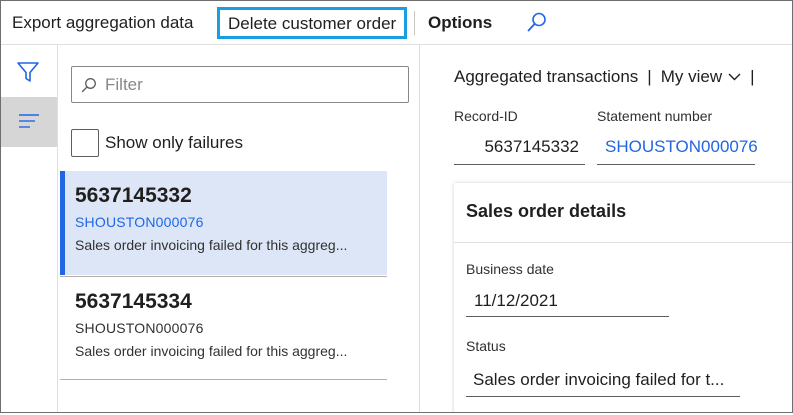 This screenshot has height=415, width=793. Describe the element at coordinates (29, 228) in the screenshot. I see `side-rail` at that location.